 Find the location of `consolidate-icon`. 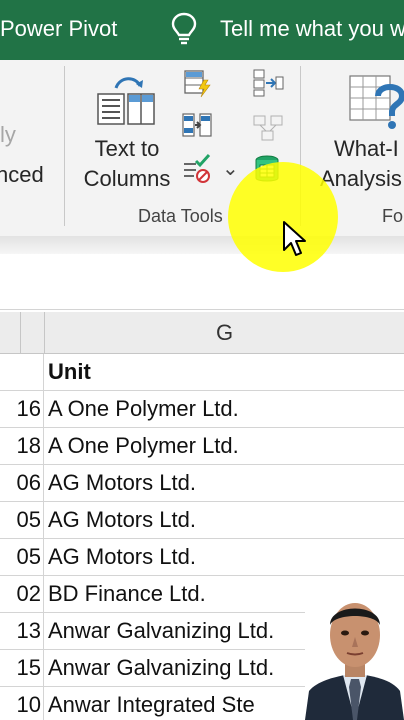

consolidate-icon is located at coordinates (268, 83).